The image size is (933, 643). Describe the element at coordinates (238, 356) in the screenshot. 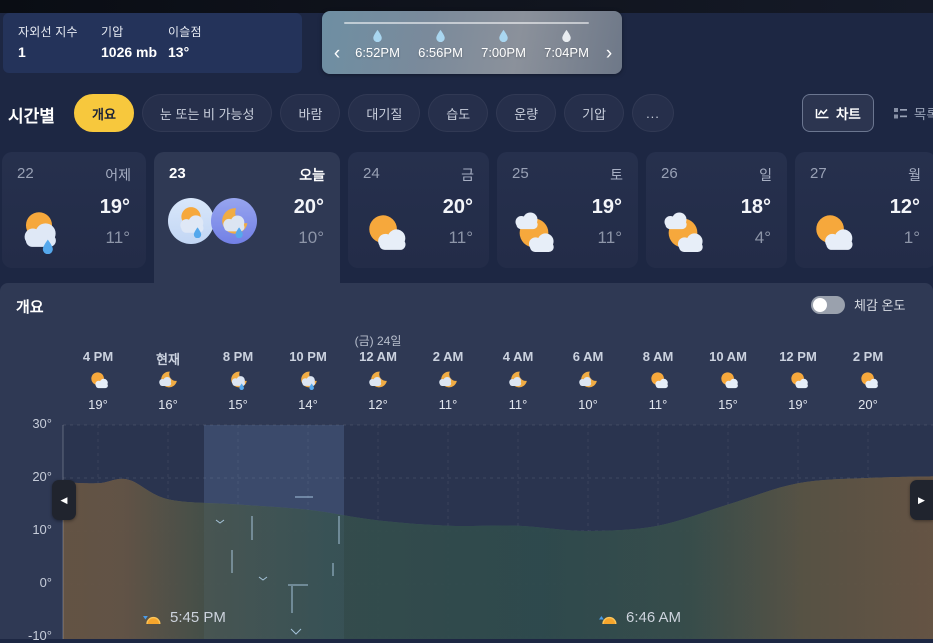

I see `hour-time-label: 8 PM` at that location.